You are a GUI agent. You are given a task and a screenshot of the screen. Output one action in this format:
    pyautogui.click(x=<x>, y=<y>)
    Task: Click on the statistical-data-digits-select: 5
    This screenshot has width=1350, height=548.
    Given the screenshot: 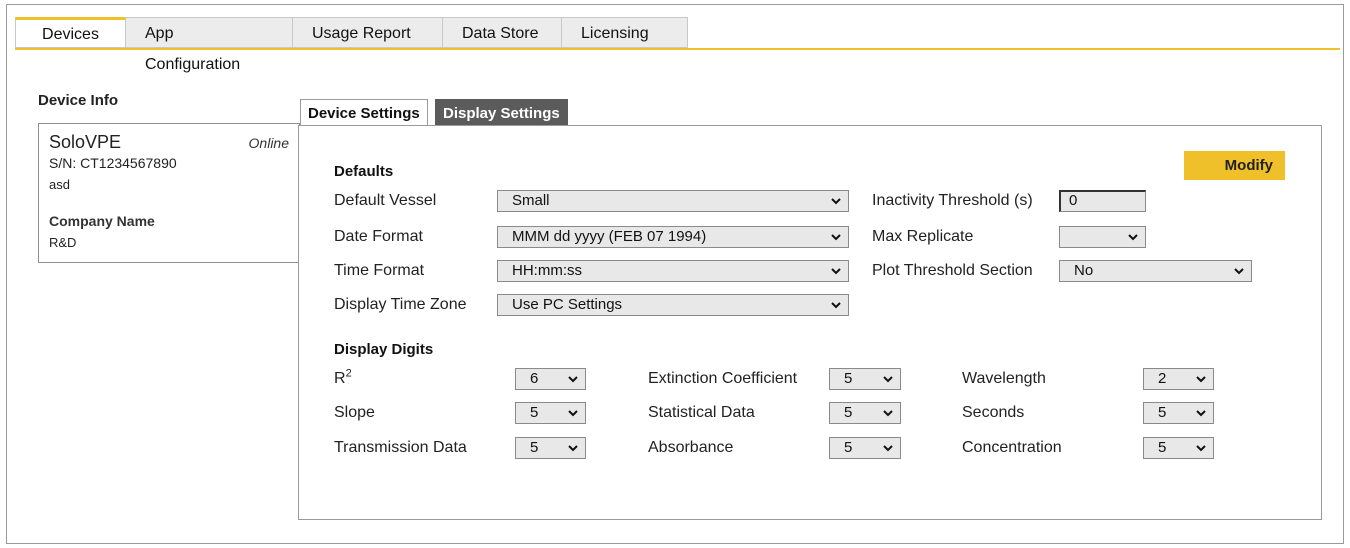 What is the action you would take?
    pyautogui.click(x=865, y=413)
    